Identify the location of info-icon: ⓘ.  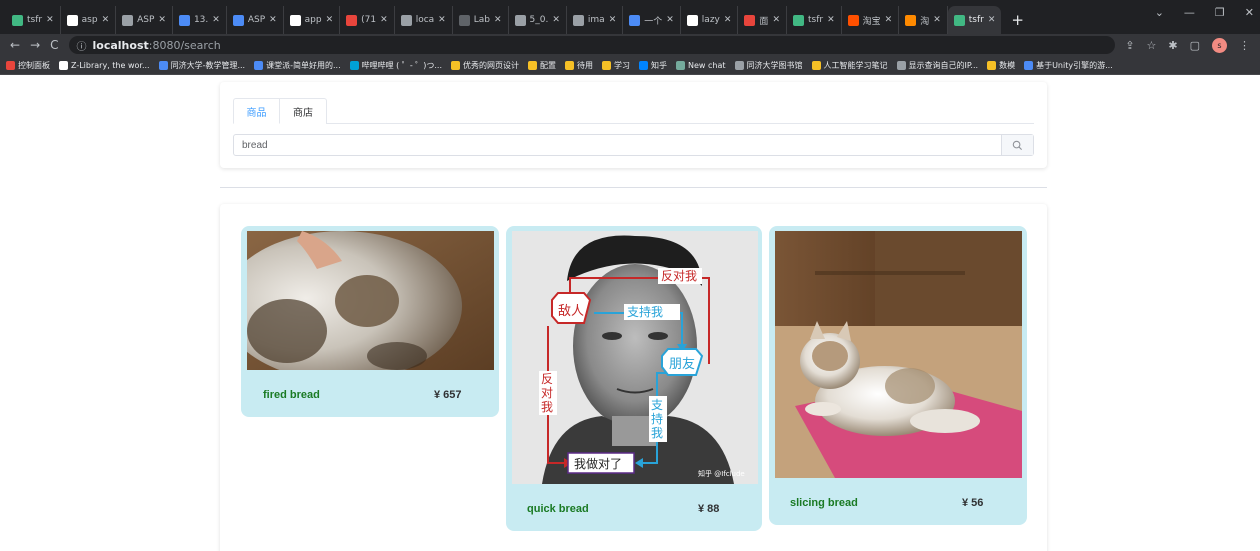
(82, 45).